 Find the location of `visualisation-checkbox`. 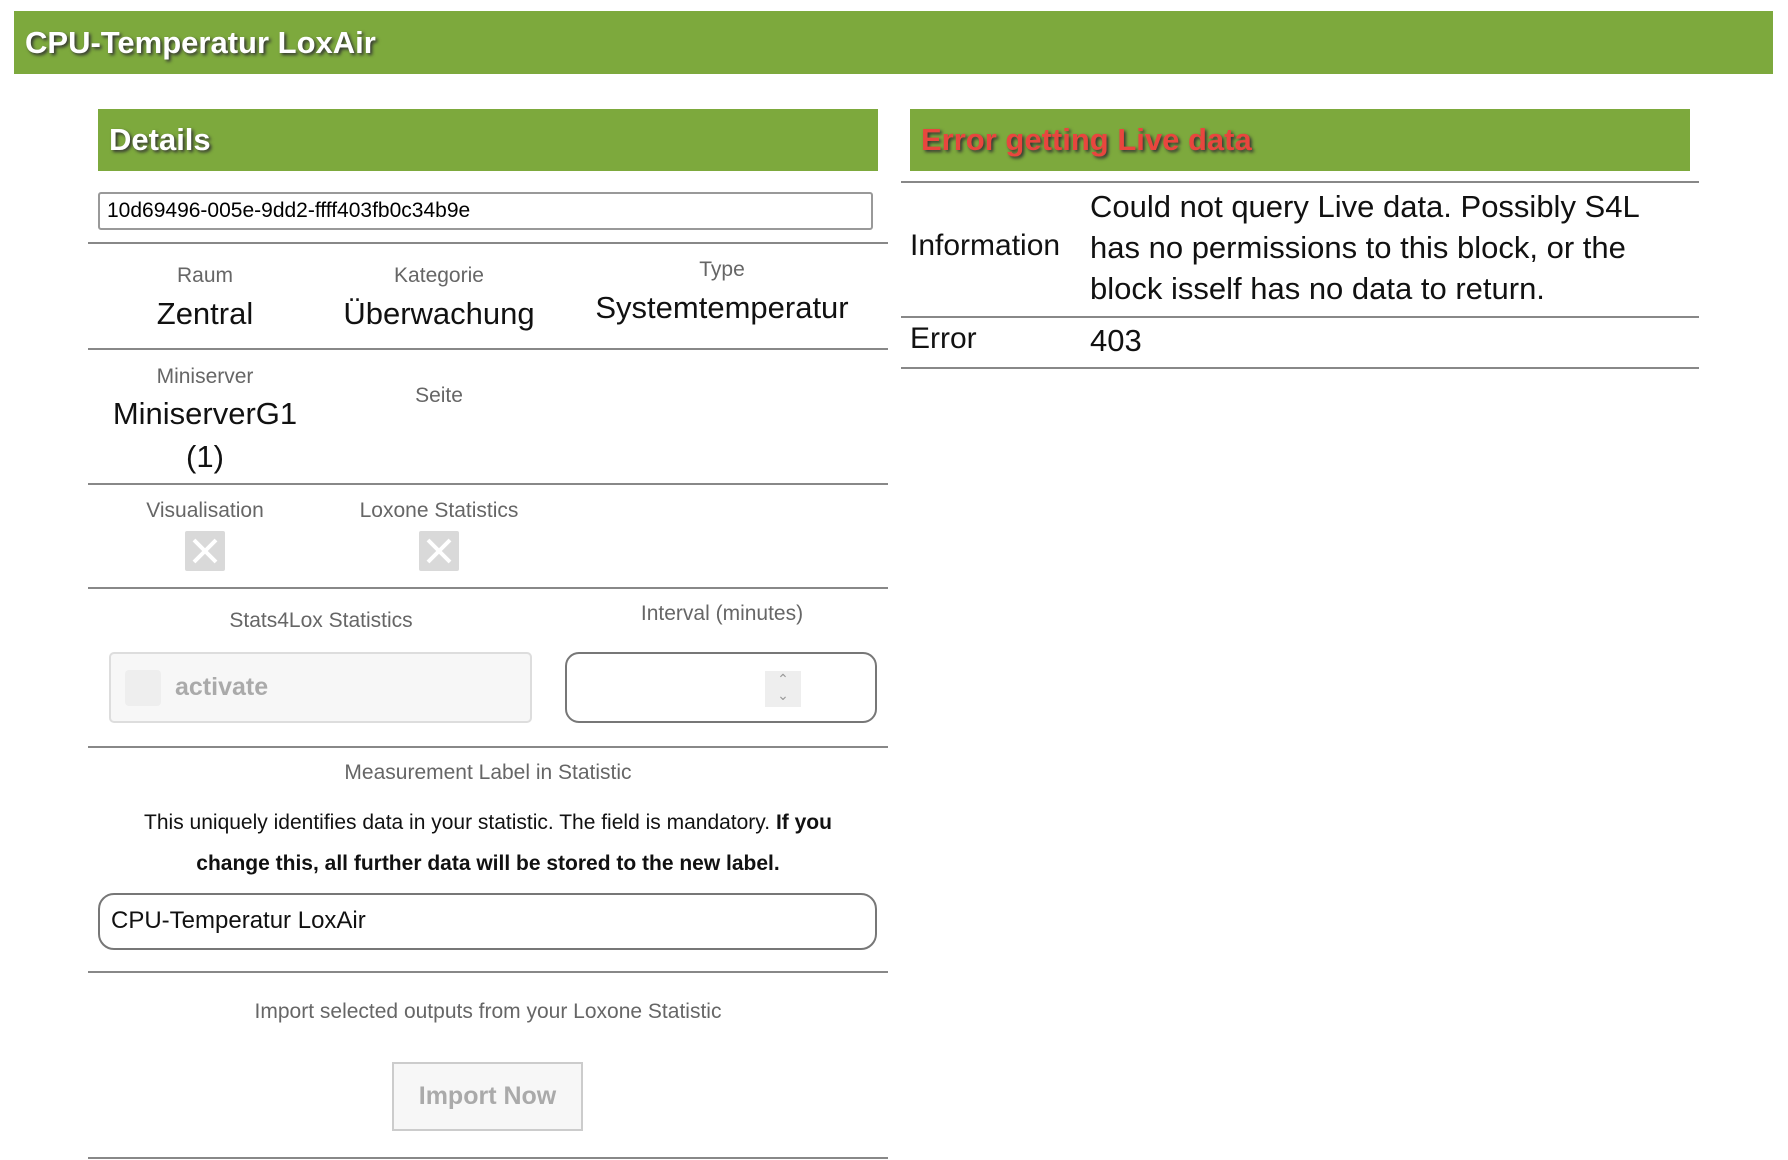

visualisation-checkbox is located at coordinates (205, 551).